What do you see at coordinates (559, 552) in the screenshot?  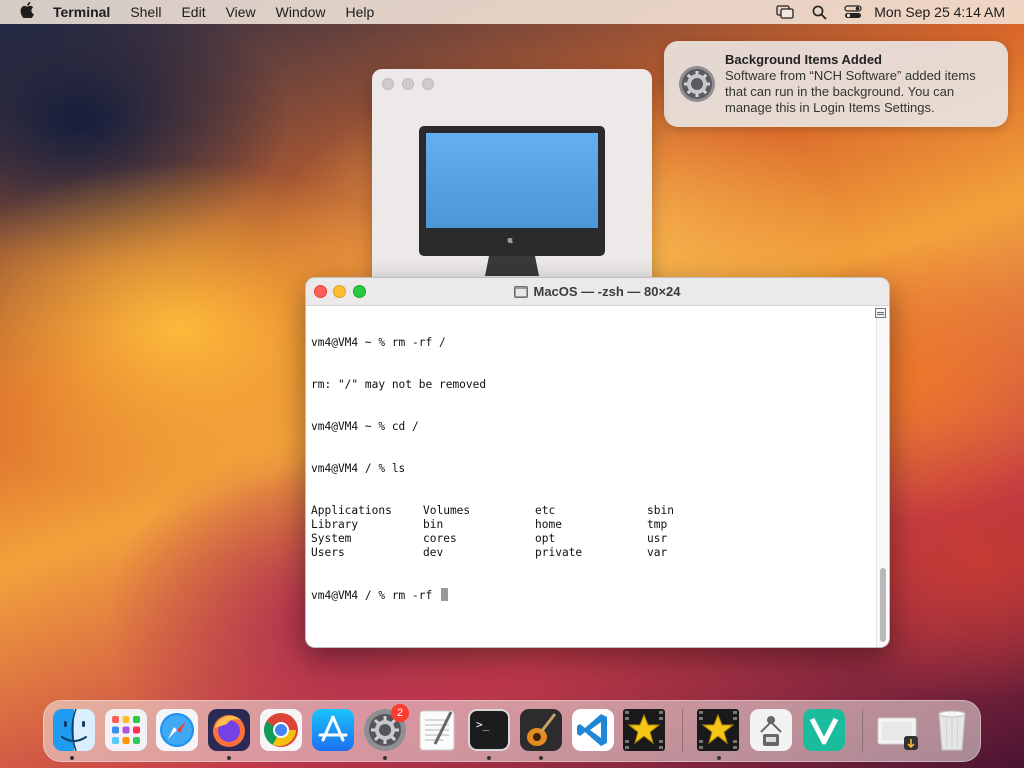 I see `ls-entry: private` at bounding box center [559, 552].